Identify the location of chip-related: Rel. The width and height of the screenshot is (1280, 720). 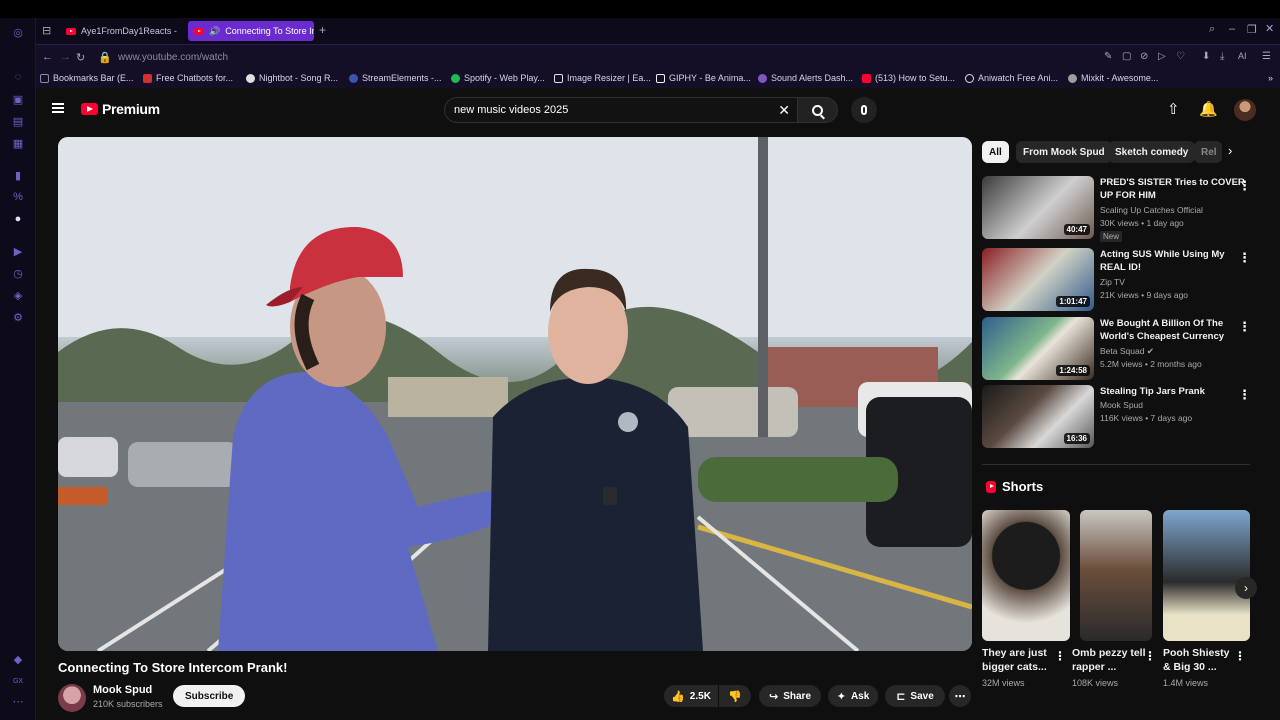
(1208, 152).